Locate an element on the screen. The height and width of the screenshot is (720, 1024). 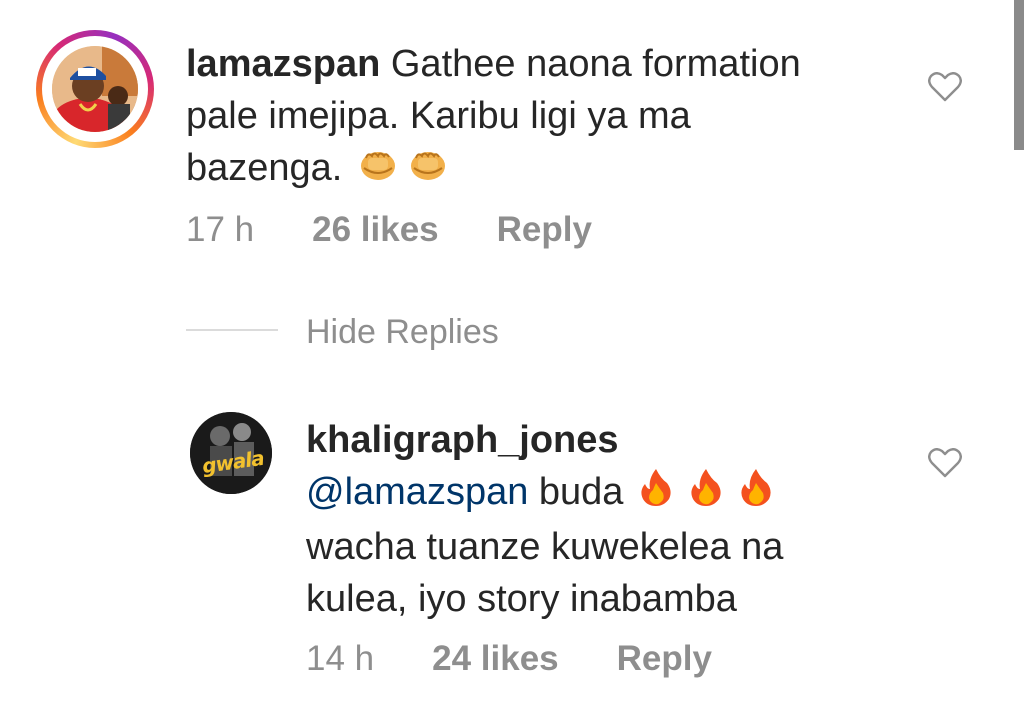
story-ring-avatar is located at coordinates (95, 89).